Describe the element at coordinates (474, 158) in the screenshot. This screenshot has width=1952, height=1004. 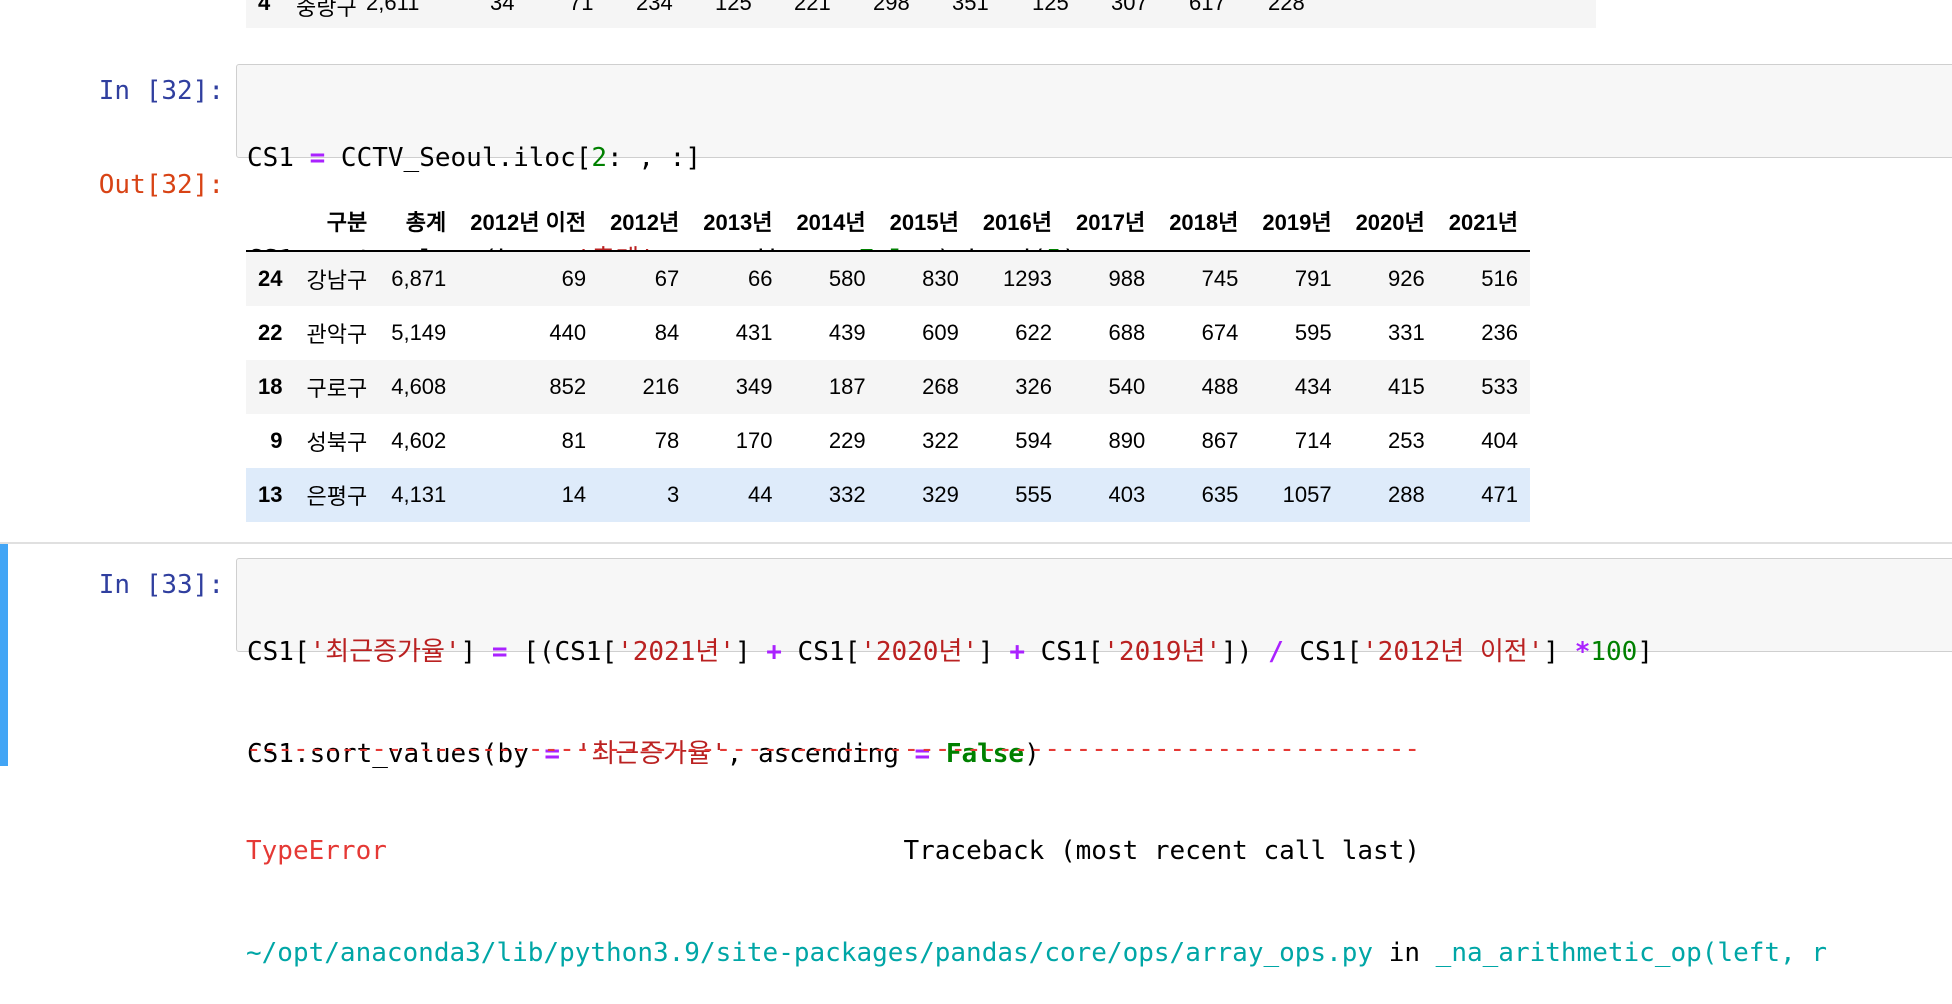
I see `code-line: CS1 = CCTV_Seoul.iloc[2: , :]` at that location.